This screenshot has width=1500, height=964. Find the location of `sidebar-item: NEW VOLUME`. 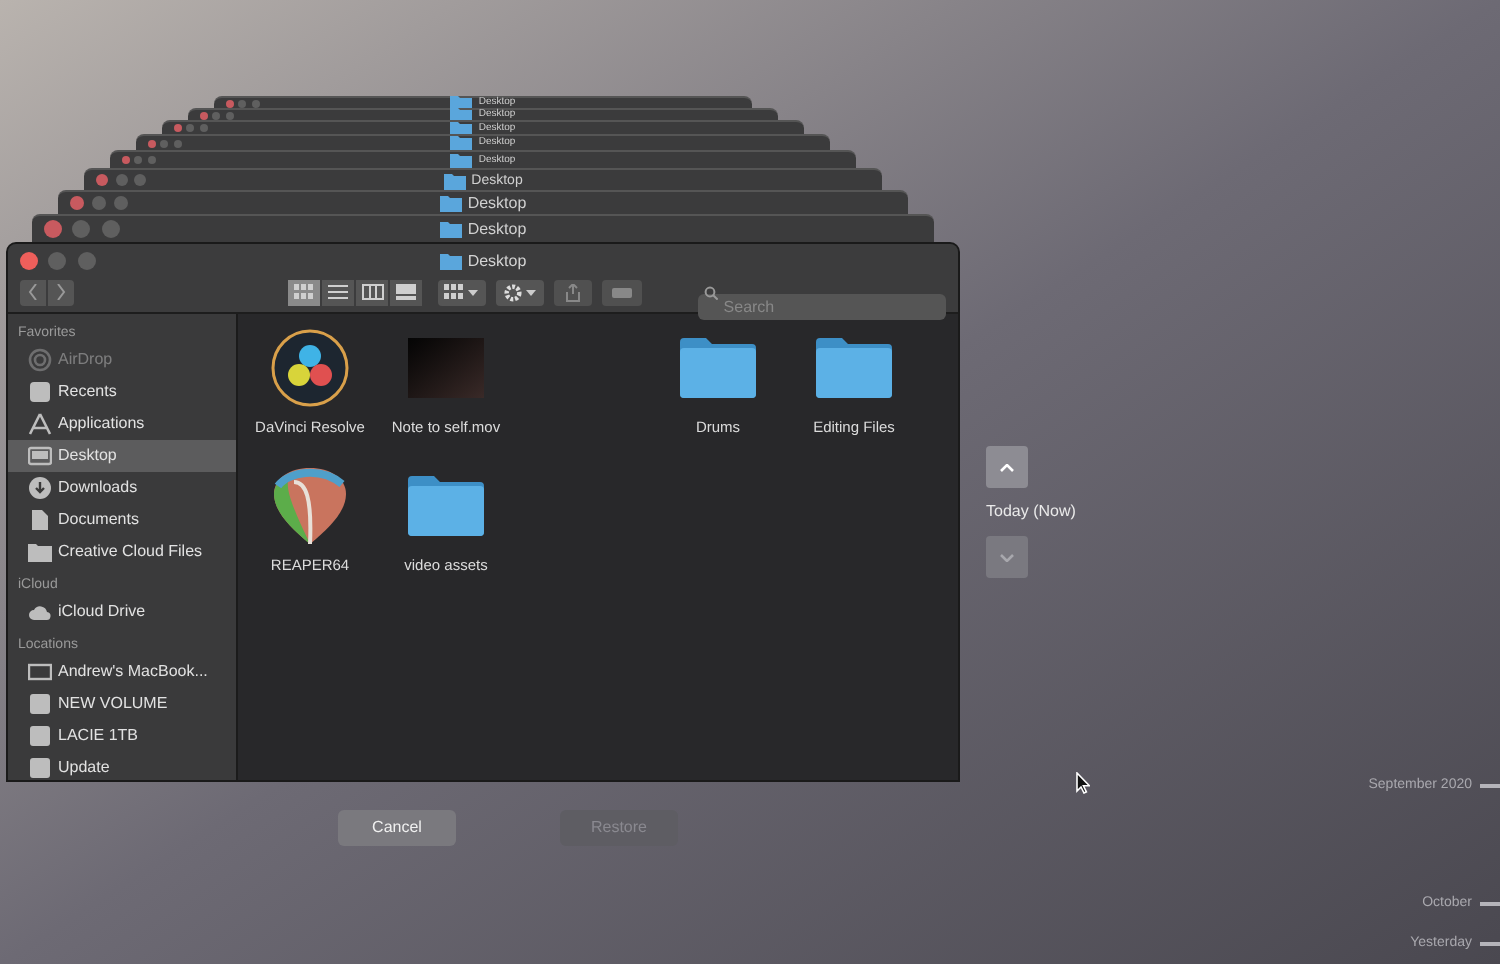

sidebar-item: NEW VOLUME is located at coordinates (122, 704).